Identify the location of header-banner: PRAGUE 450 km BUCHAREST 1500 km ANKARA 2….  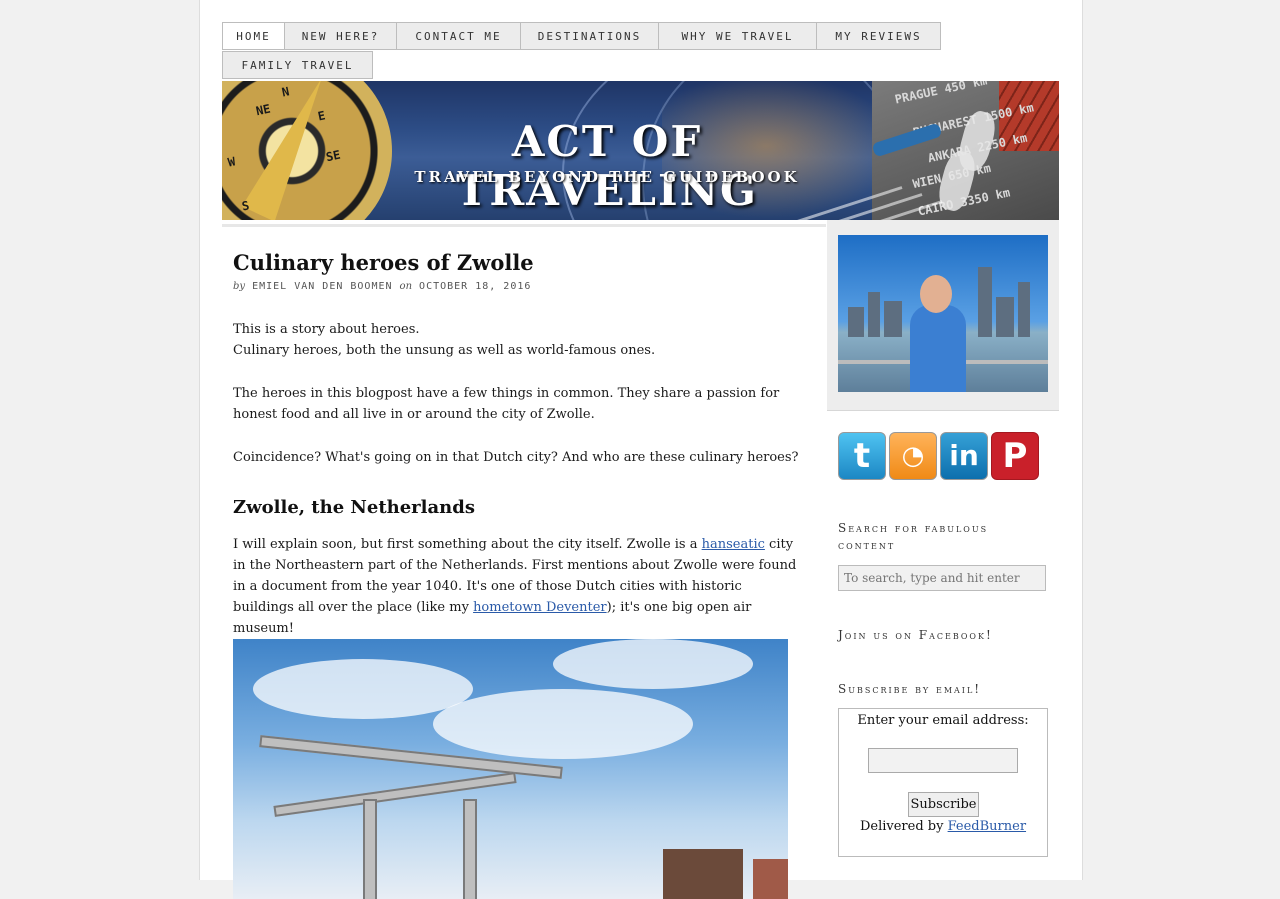
(640, 150).